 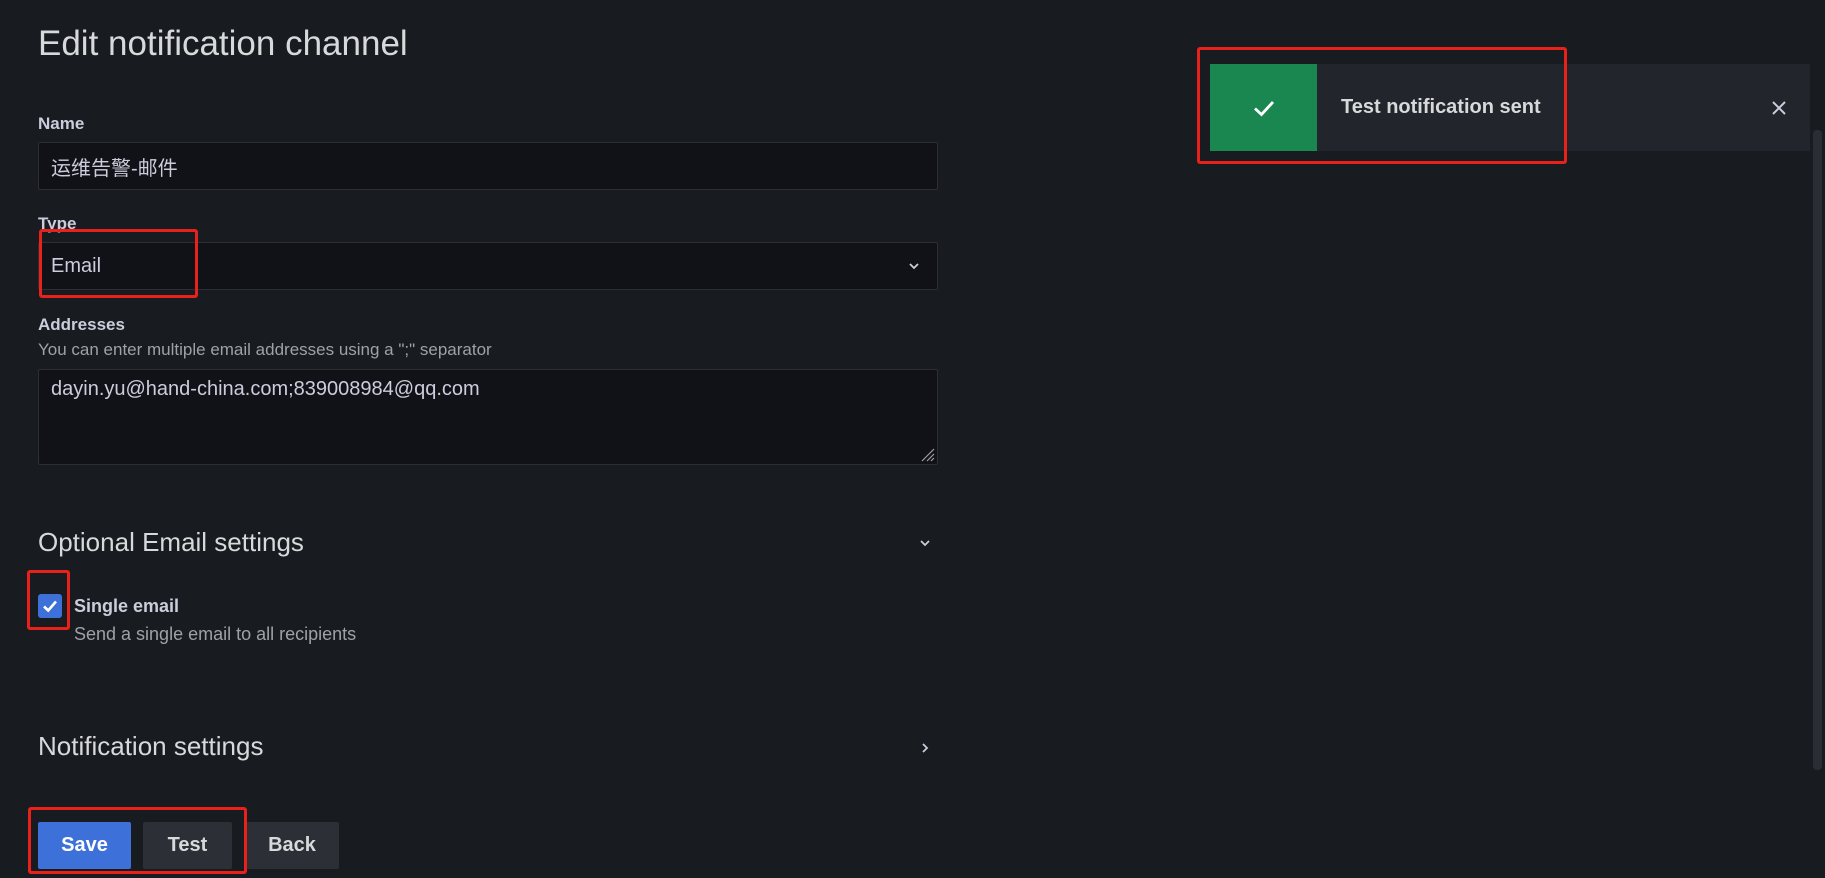 I want to click on toast-status-icon-container, so click(x=1263, y=107).